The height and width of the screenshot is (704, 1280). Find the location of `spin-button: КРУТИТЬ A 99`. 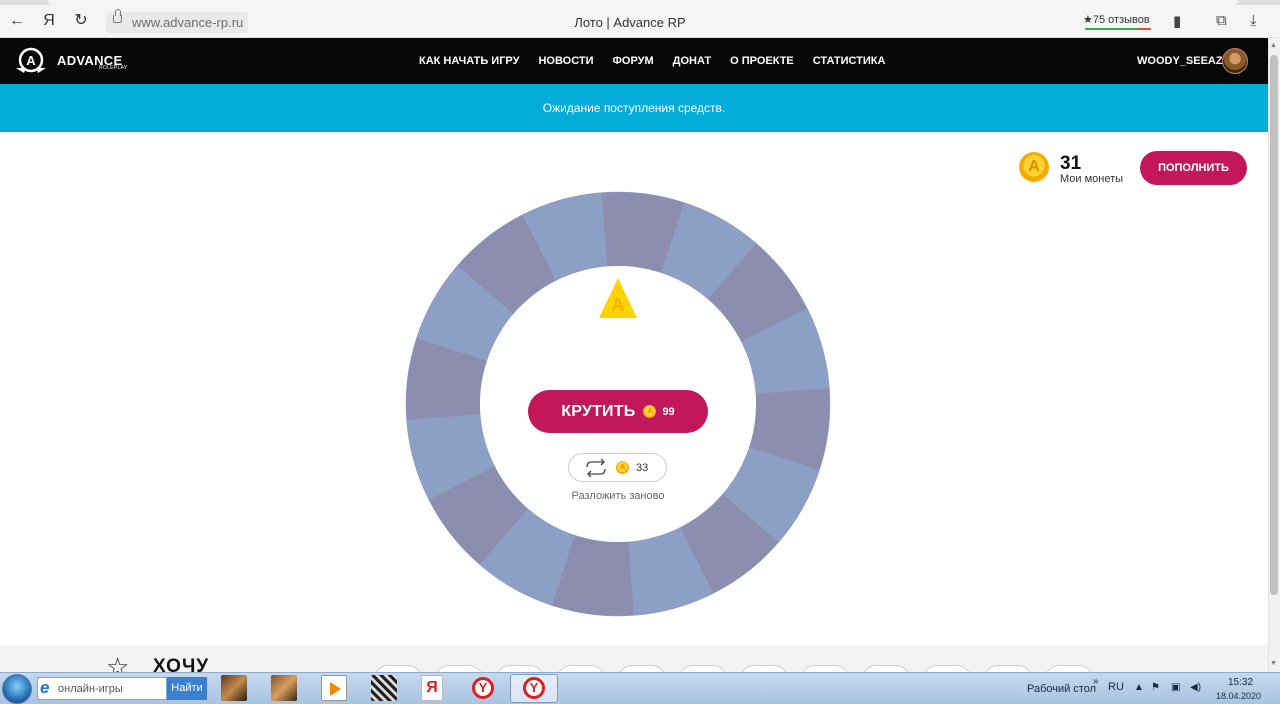

spin-button: КРУТИТЬ A 99 is located at coordinates (618, 411).